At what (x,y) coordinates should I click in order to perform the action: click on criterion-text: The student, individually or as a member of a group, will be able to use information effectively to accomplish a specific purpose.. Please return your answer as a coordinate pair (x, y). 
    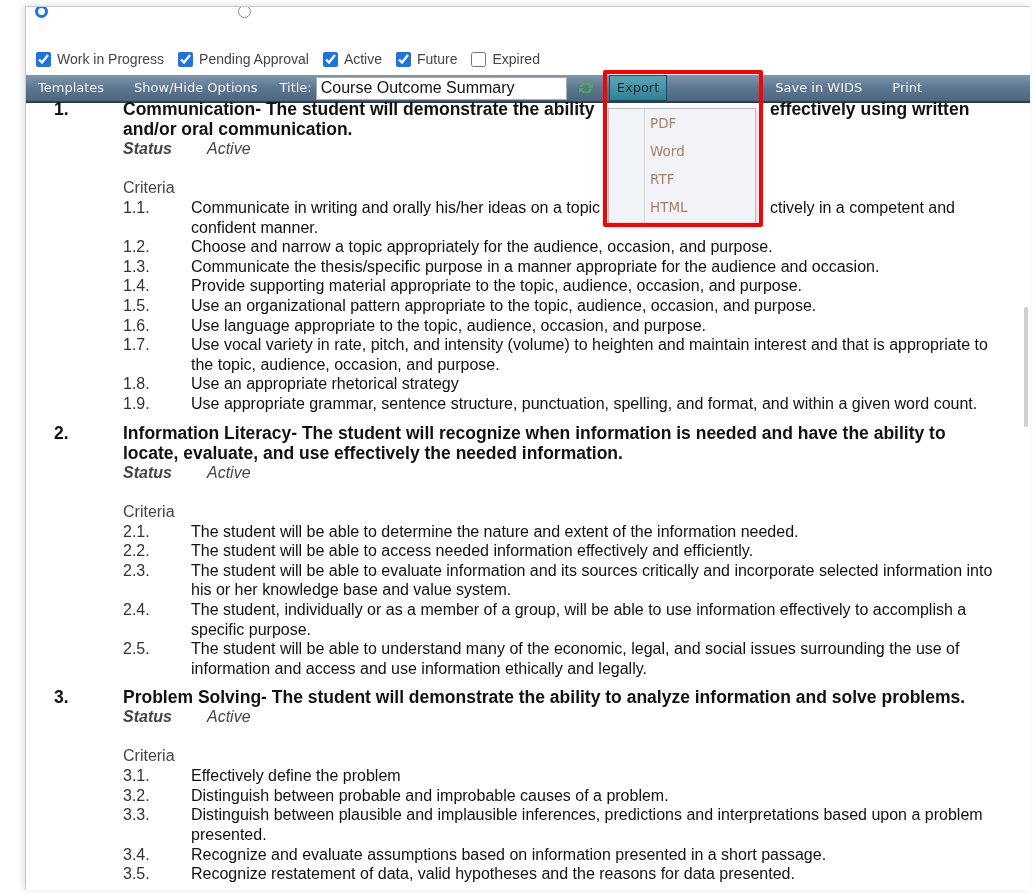
    Looking at the image, I should click on (579, 619).